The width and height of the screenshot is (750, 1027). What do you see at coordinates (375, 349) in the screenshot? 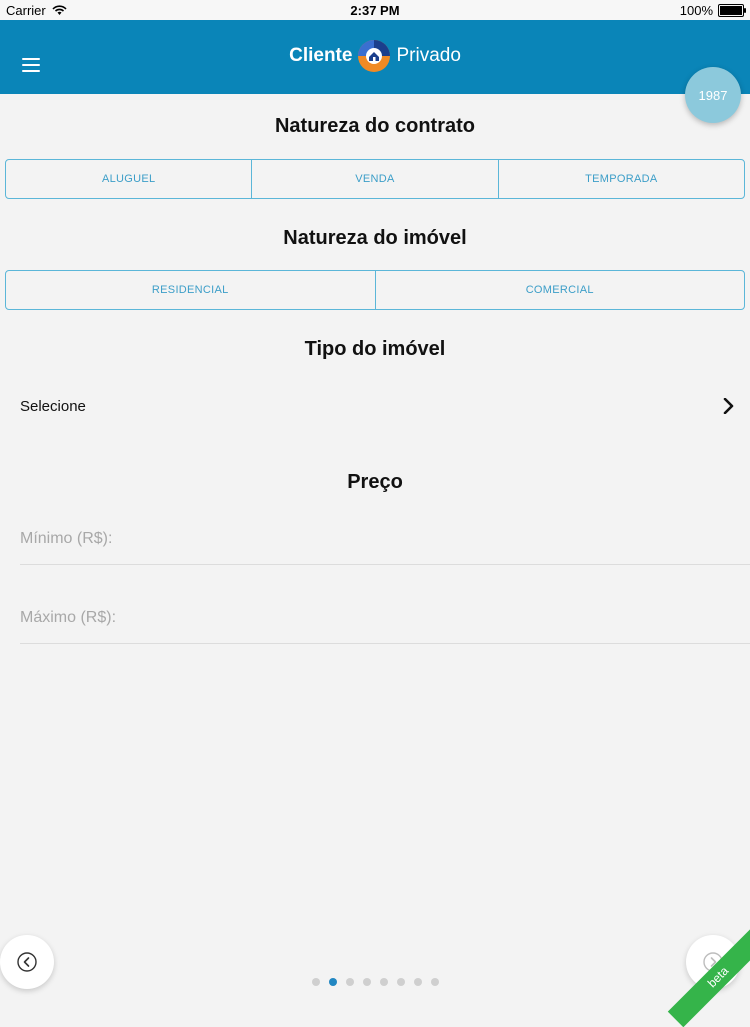
I see `type-title: Tipo do imóvel` at bounding box center [375, 349].